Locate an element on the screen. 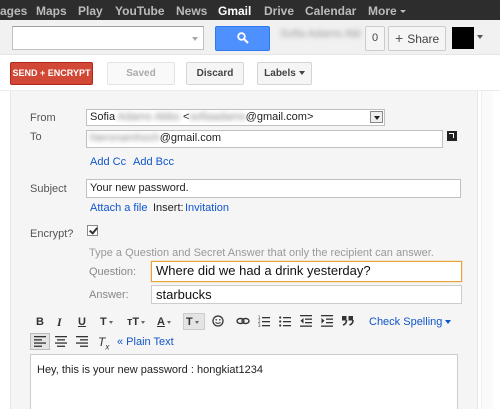  from-name-hidden: Adams Abbo is located at coordinates (148, 117).